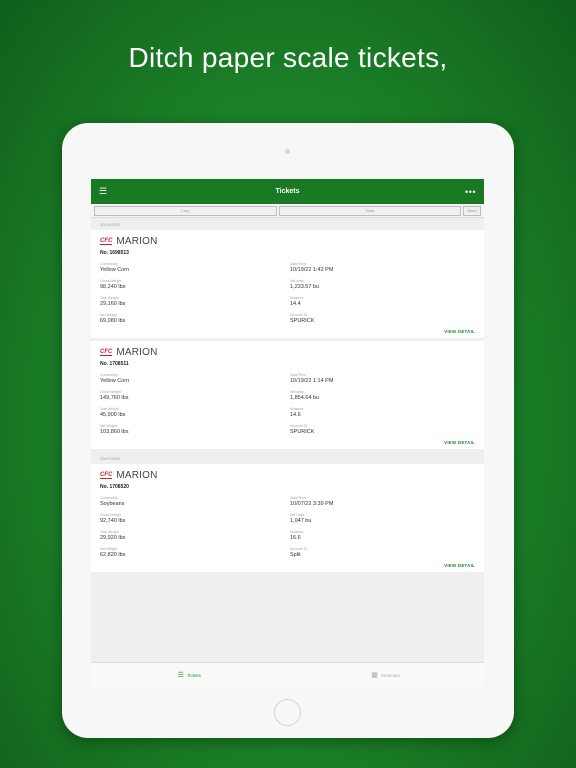  I want to click on date-header: 10/19/2022, so click(110, 224).